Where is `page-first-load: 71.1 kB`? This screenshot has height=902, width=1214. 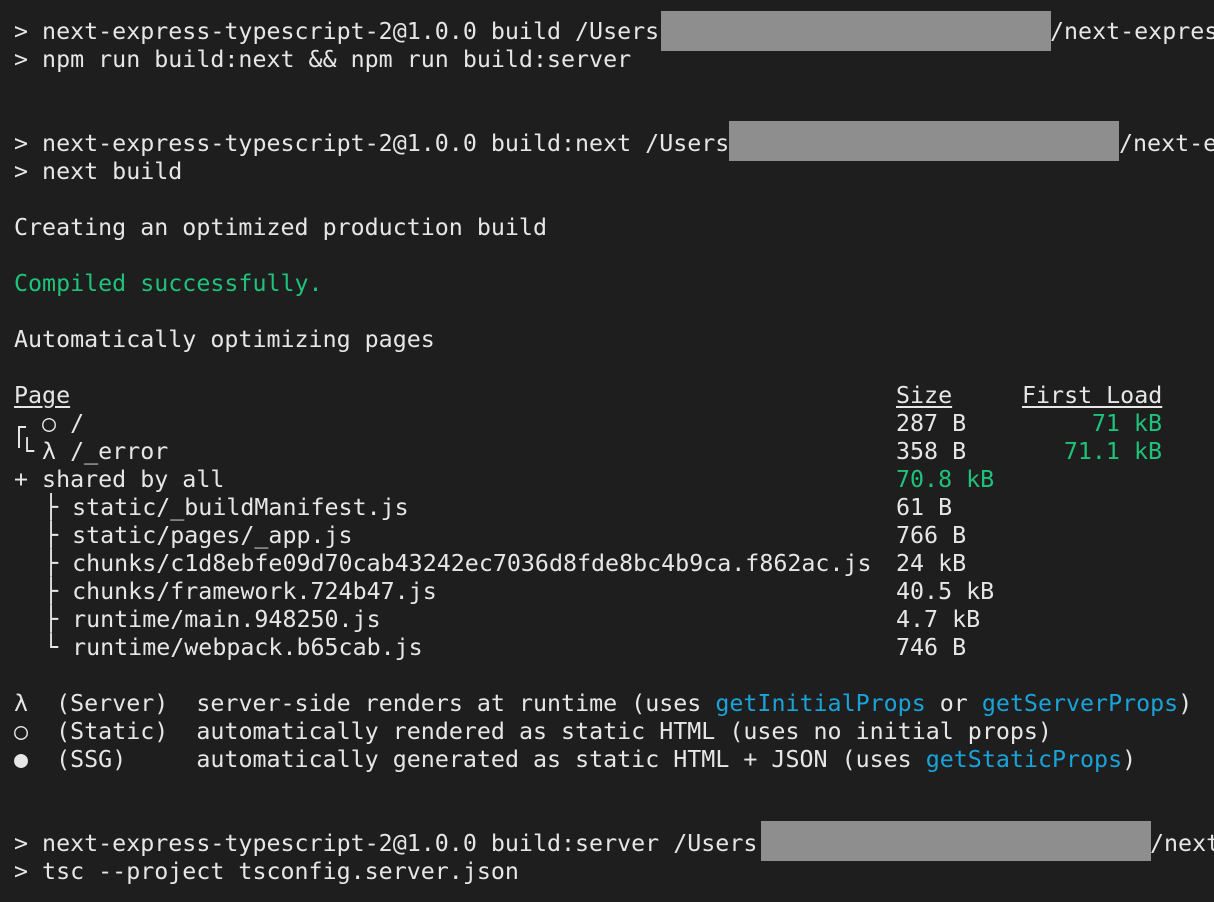 page-first-load: 71.1 kB is located at coordinates (1112, 451).